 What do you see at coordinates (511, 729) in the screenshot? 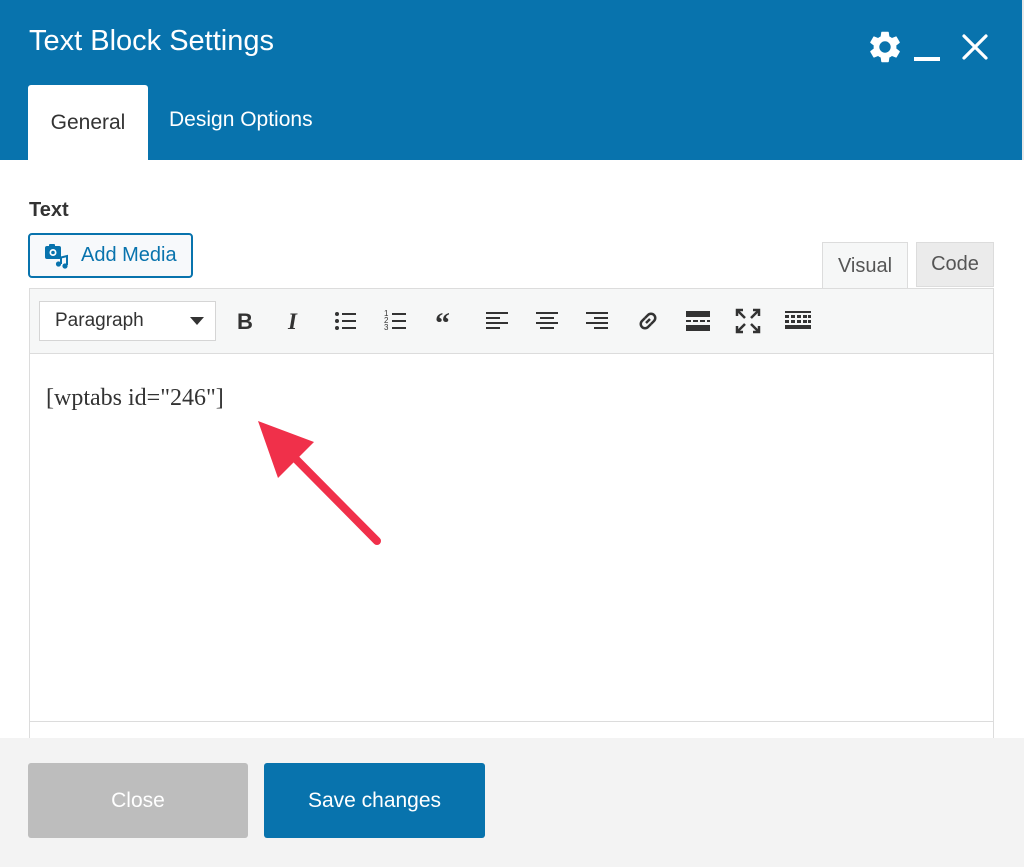
I see `editor-statusbar` at bounding box center [511, 729].